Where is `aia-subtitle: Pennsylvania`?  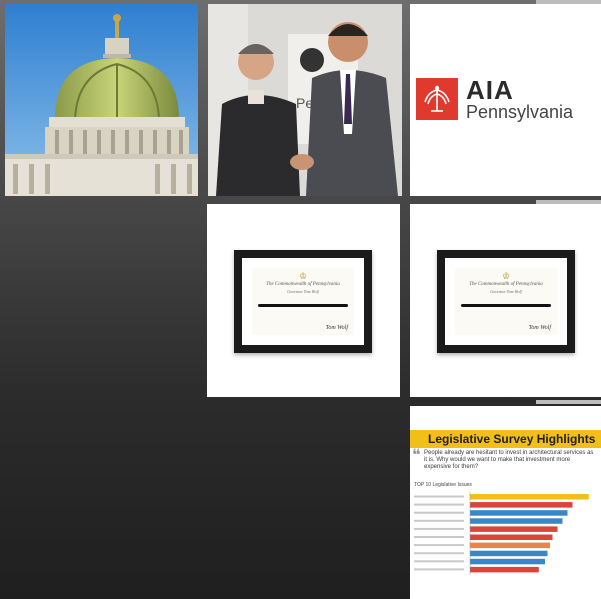
aia-subtitle: Pennsylvania is located at coordinates (520, 112).